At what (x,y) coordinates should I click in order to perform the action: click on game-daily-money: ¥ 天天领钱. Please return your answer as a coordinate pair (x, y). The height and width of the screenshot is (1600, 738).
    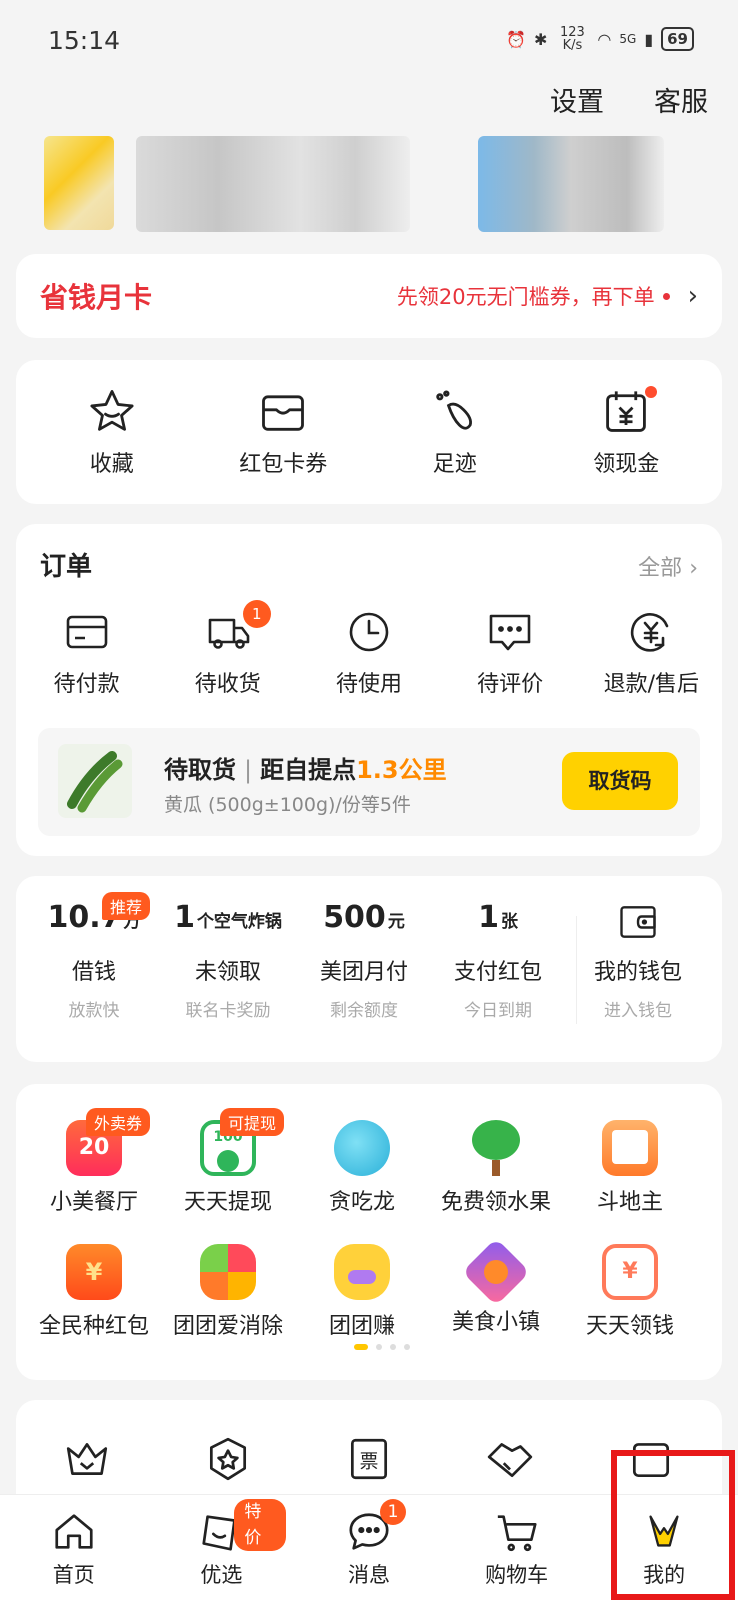
    Looking at the image, I should click on (630, 1292).